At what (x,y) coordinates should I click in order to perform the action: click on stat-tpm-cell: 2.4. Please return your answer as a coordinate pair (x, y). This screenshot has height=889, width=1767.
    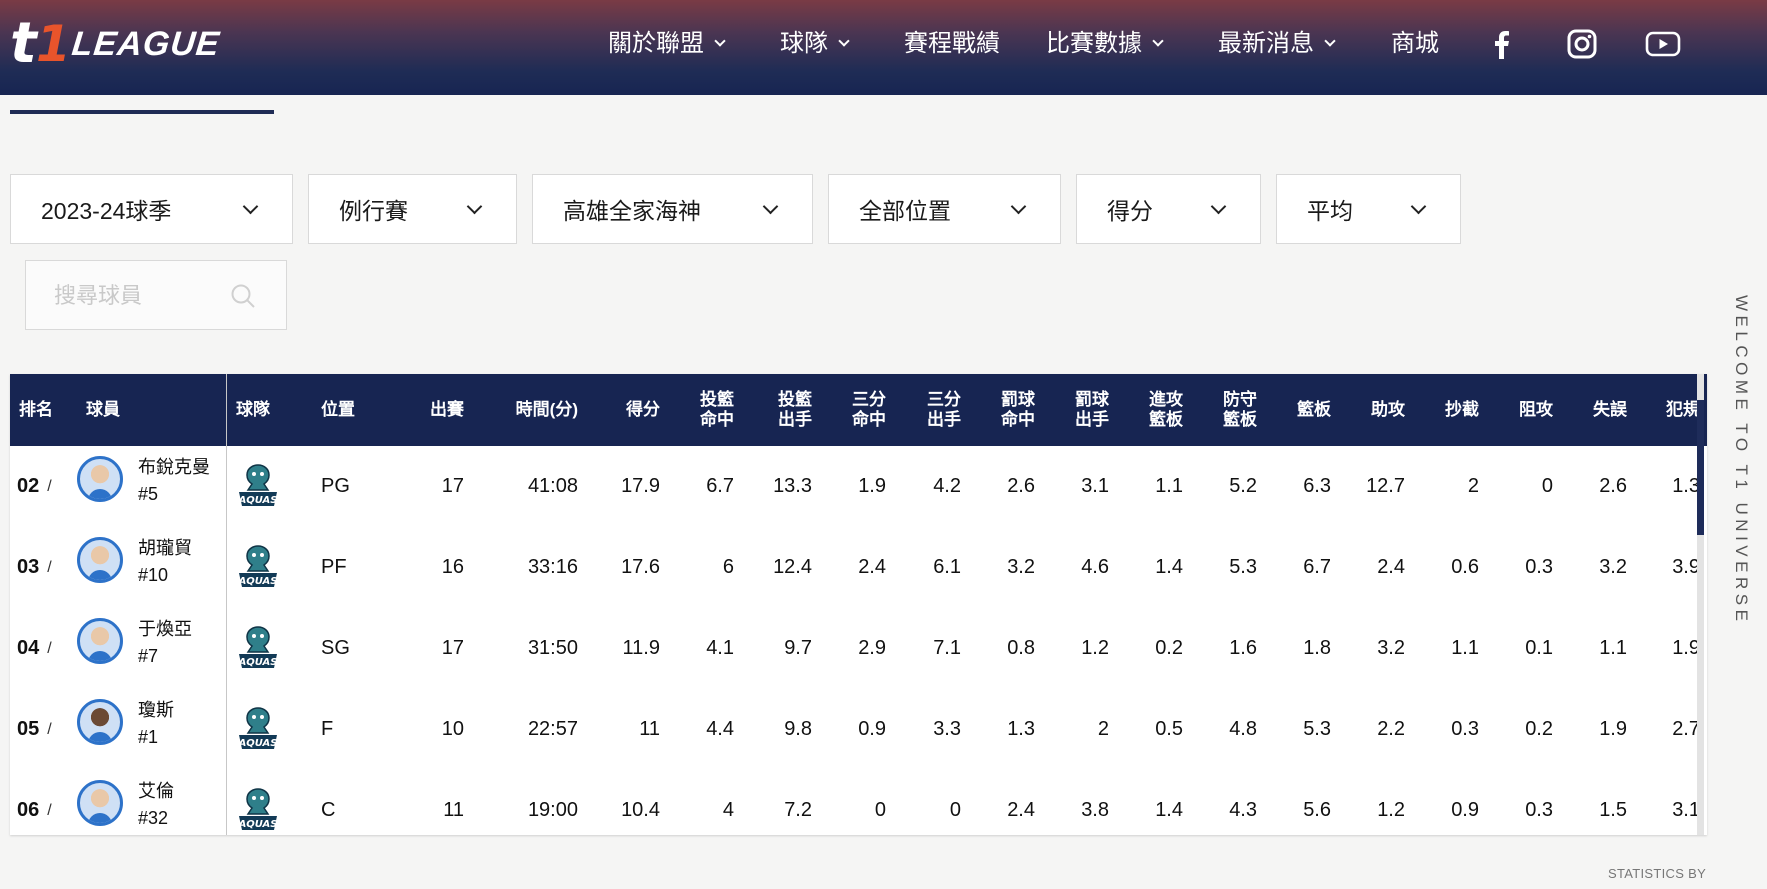
    Looking at the image, I should click on (872, 567).